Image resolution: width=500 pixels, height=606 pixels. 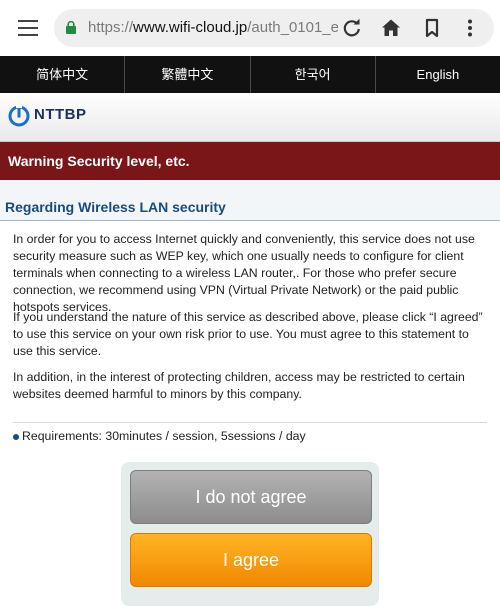 What do you see at coordinates (71, 27) in the screenshot?
I see `lock-icon` at bounding box center [71, 27].